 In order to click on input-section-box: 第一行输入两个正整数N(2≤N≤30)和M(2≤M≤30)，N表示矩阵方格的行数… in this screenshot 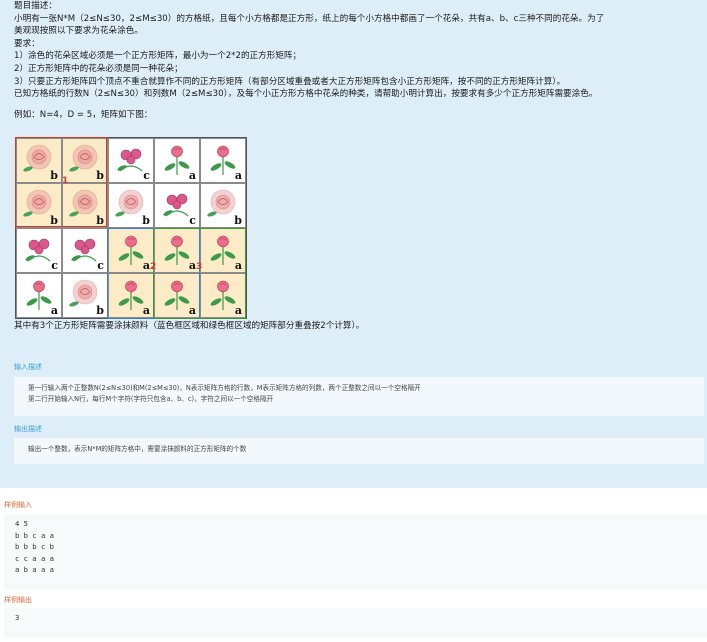, I will do `click(359, 396)`.